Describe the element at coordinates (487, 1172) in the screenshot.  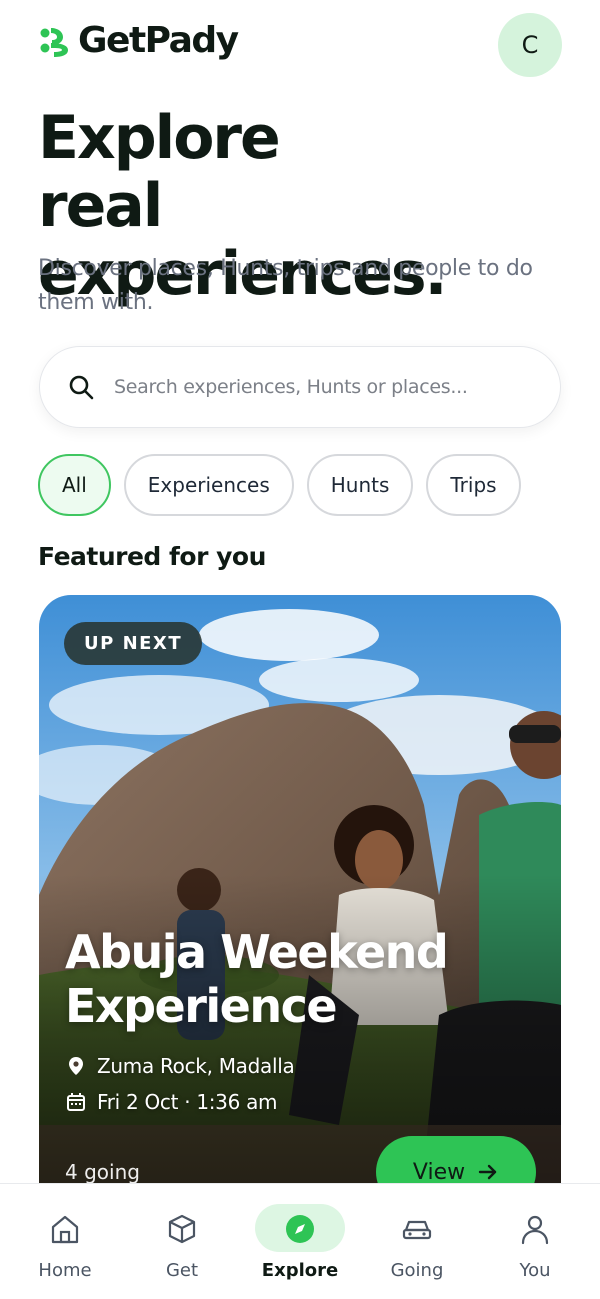
I see `arrow-right-icon` at that location.